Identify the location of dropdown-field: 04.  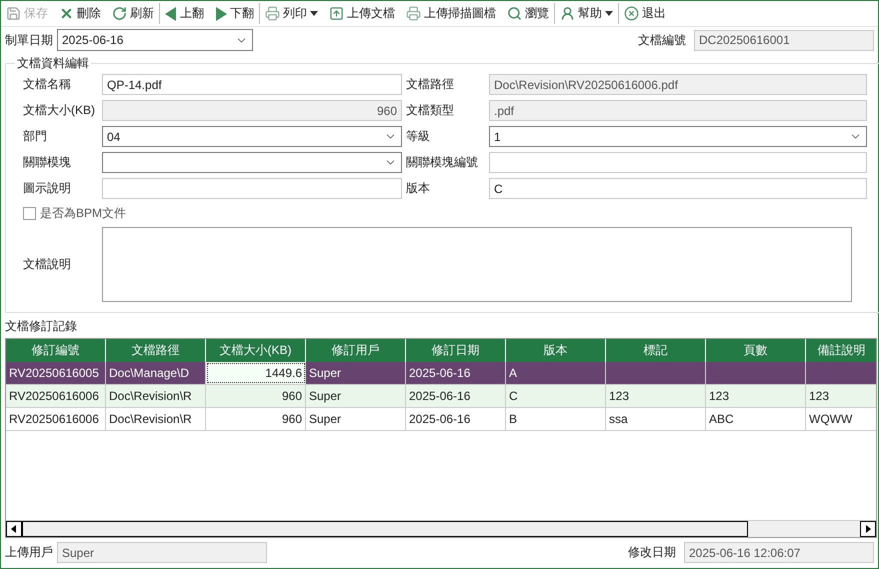
(252, 136).